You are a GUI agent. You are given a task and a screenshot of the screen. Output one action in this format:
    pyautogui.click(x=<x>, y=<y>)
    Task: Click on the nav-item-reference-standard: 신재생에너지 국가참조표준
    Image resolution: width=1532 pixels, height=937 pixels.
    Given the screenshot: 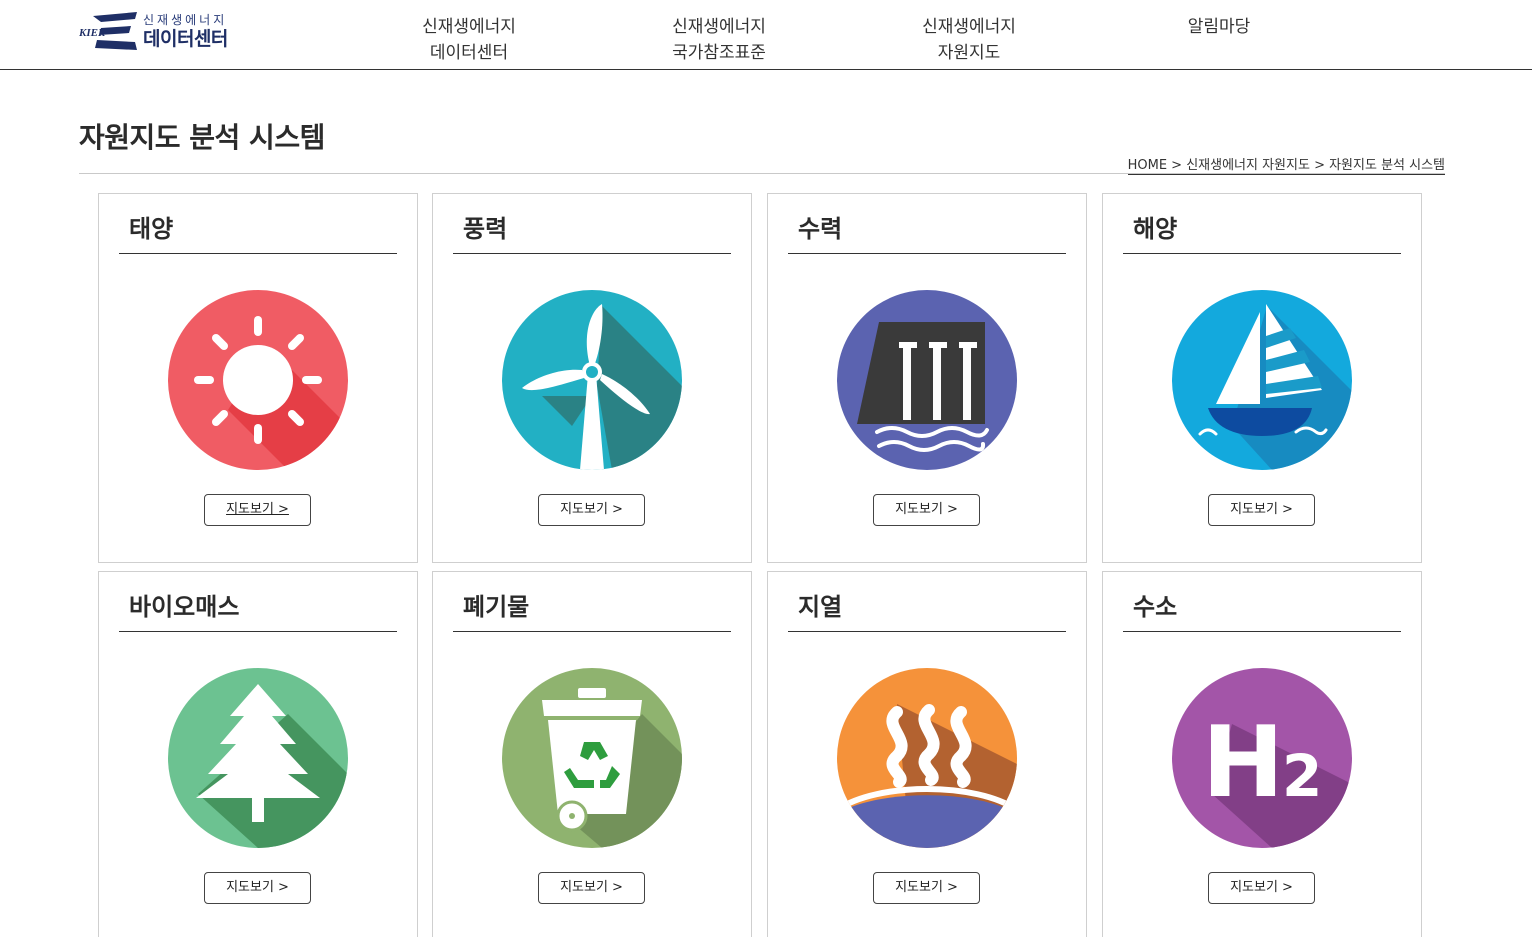 What is the action you would take?
    pyautogui.click(x=719, y=40)
    